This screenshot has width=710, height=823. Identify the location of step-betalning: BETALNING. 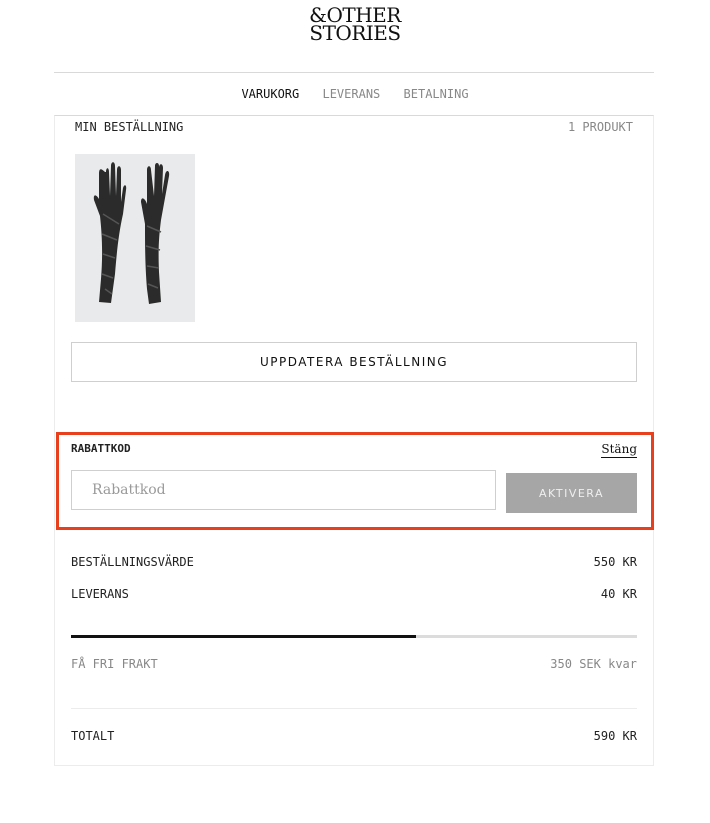
(436, 94).